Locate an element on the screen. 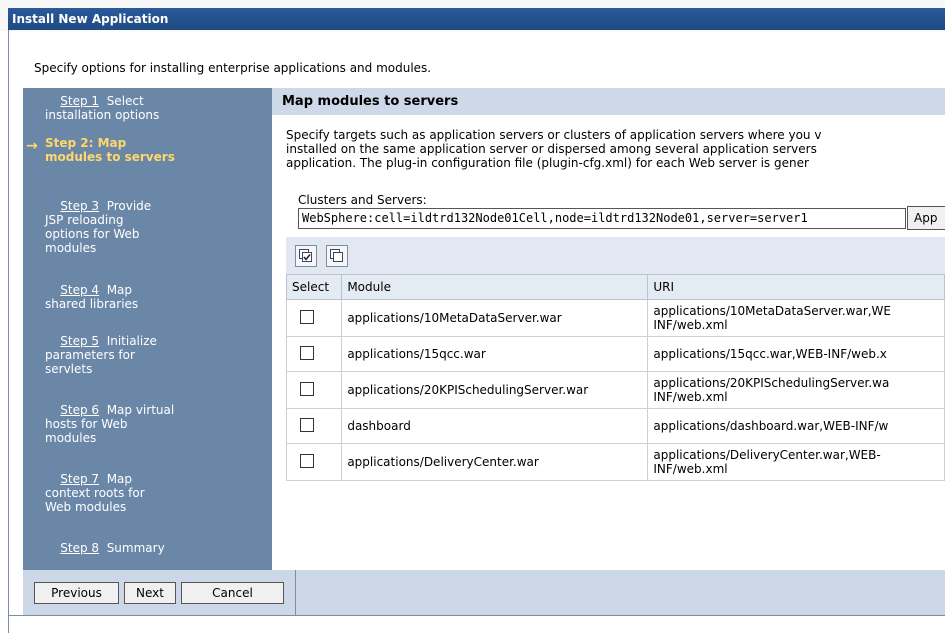 The width and height of the screenshot is (945, 633). clusters-label: Clusters and Servers: is located at coordinates (362, 200).